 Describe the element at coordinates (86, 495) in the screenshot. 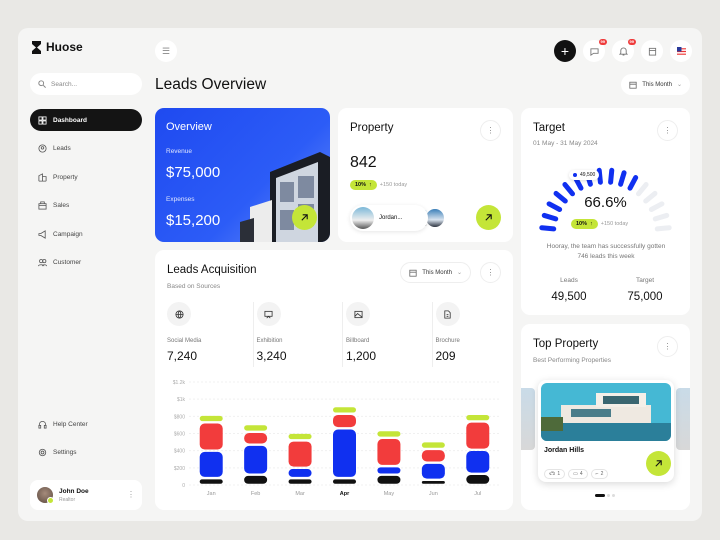

I see `user-profile: John Doe Realtor ⋮` at that location.